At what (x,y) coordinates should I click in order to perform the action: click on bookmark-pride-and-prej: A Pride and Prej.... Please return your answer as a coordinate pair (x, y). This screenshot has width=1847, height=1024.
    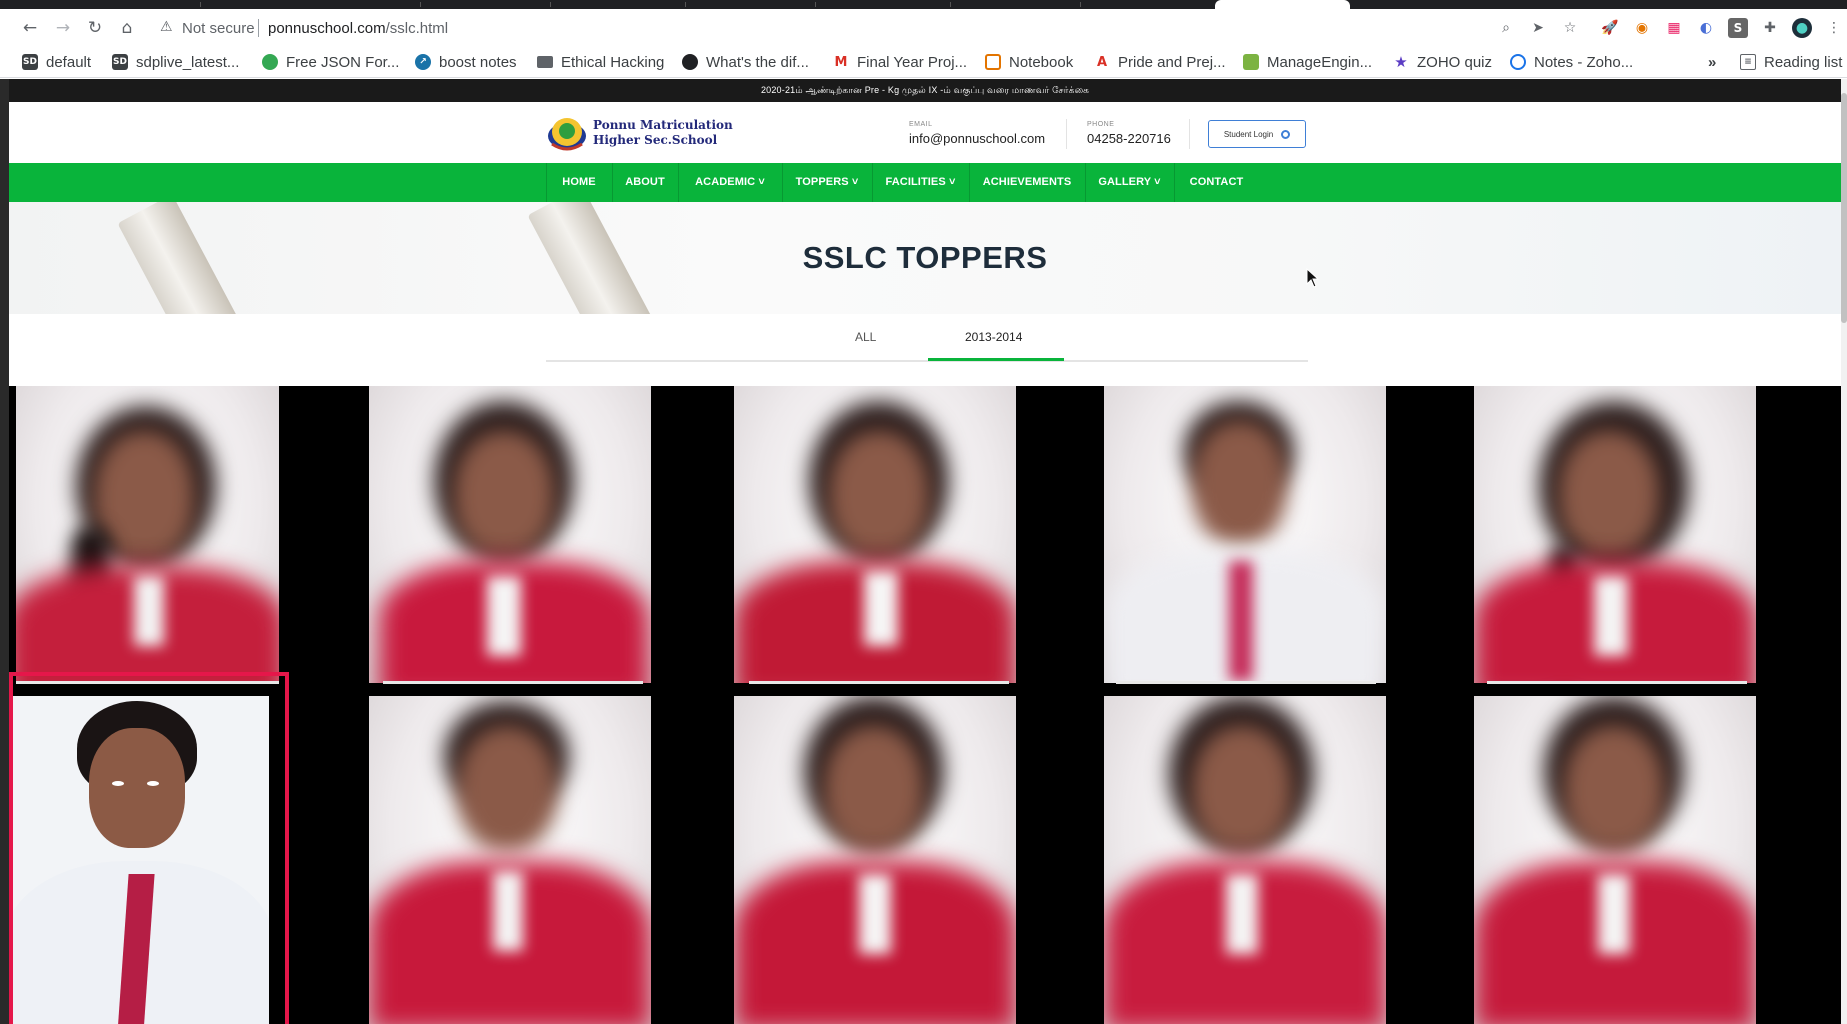
    Looking at the image, I should click on (1160, 62).